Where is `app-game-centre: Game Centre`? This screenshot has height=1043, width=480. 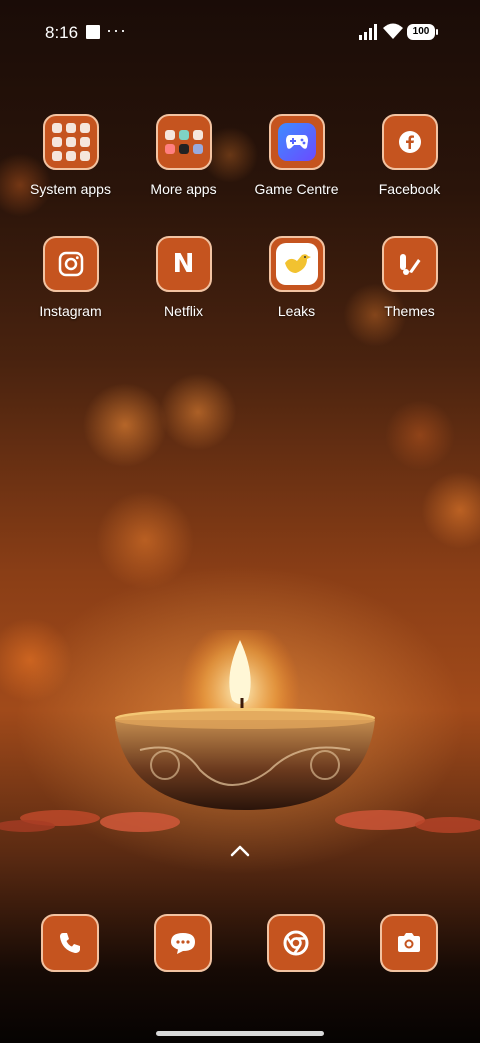
app-game-centre: Game Centre is located at coordinates (296, 155).